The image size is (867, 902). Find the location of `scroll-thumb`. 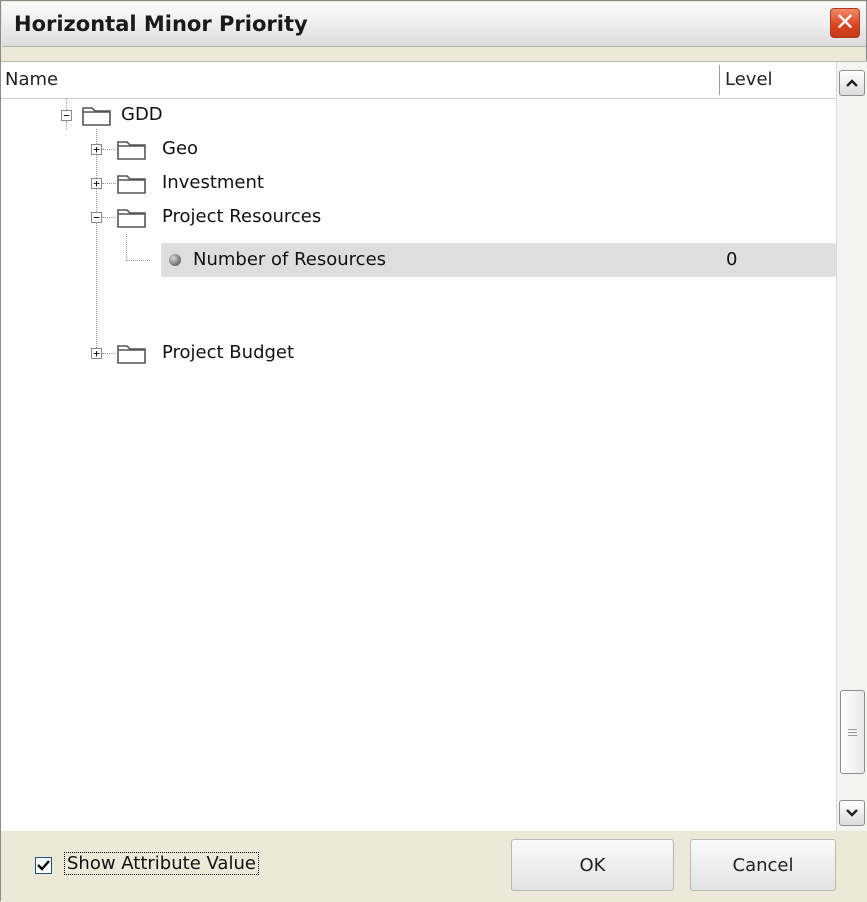

scroll-thumb is located at coordinates (852, 732).